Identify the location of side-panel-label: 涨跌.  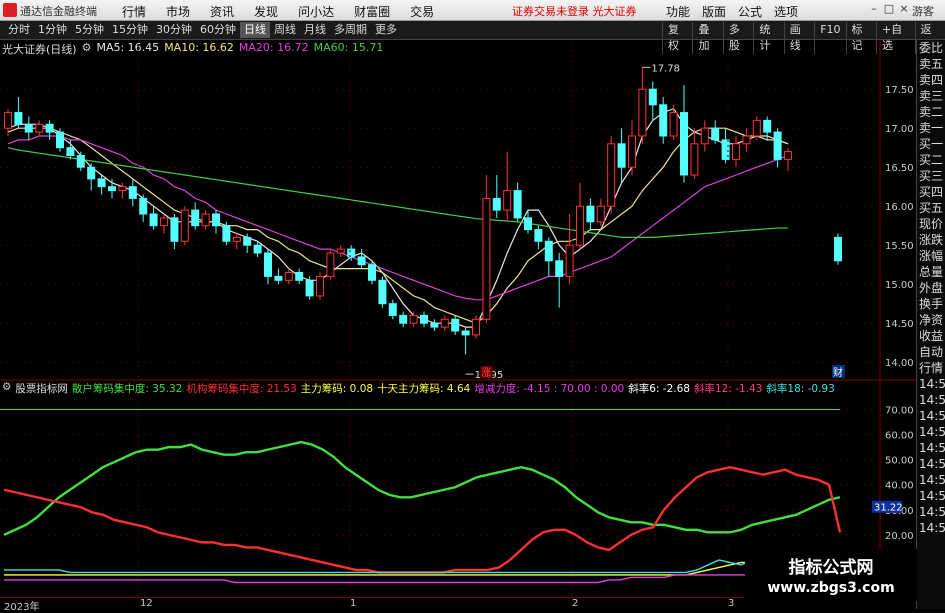
(931, 240).